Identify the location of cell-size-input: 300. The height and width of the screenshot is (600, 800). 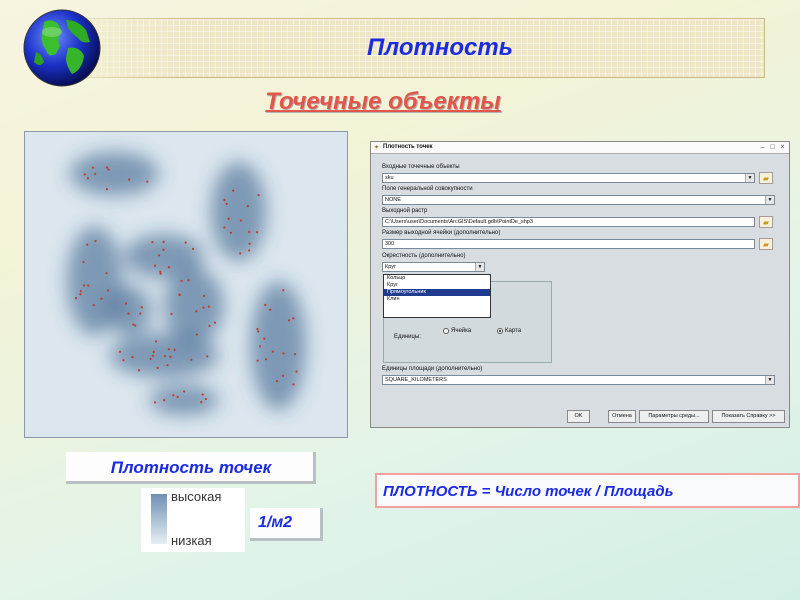
(568, 244).